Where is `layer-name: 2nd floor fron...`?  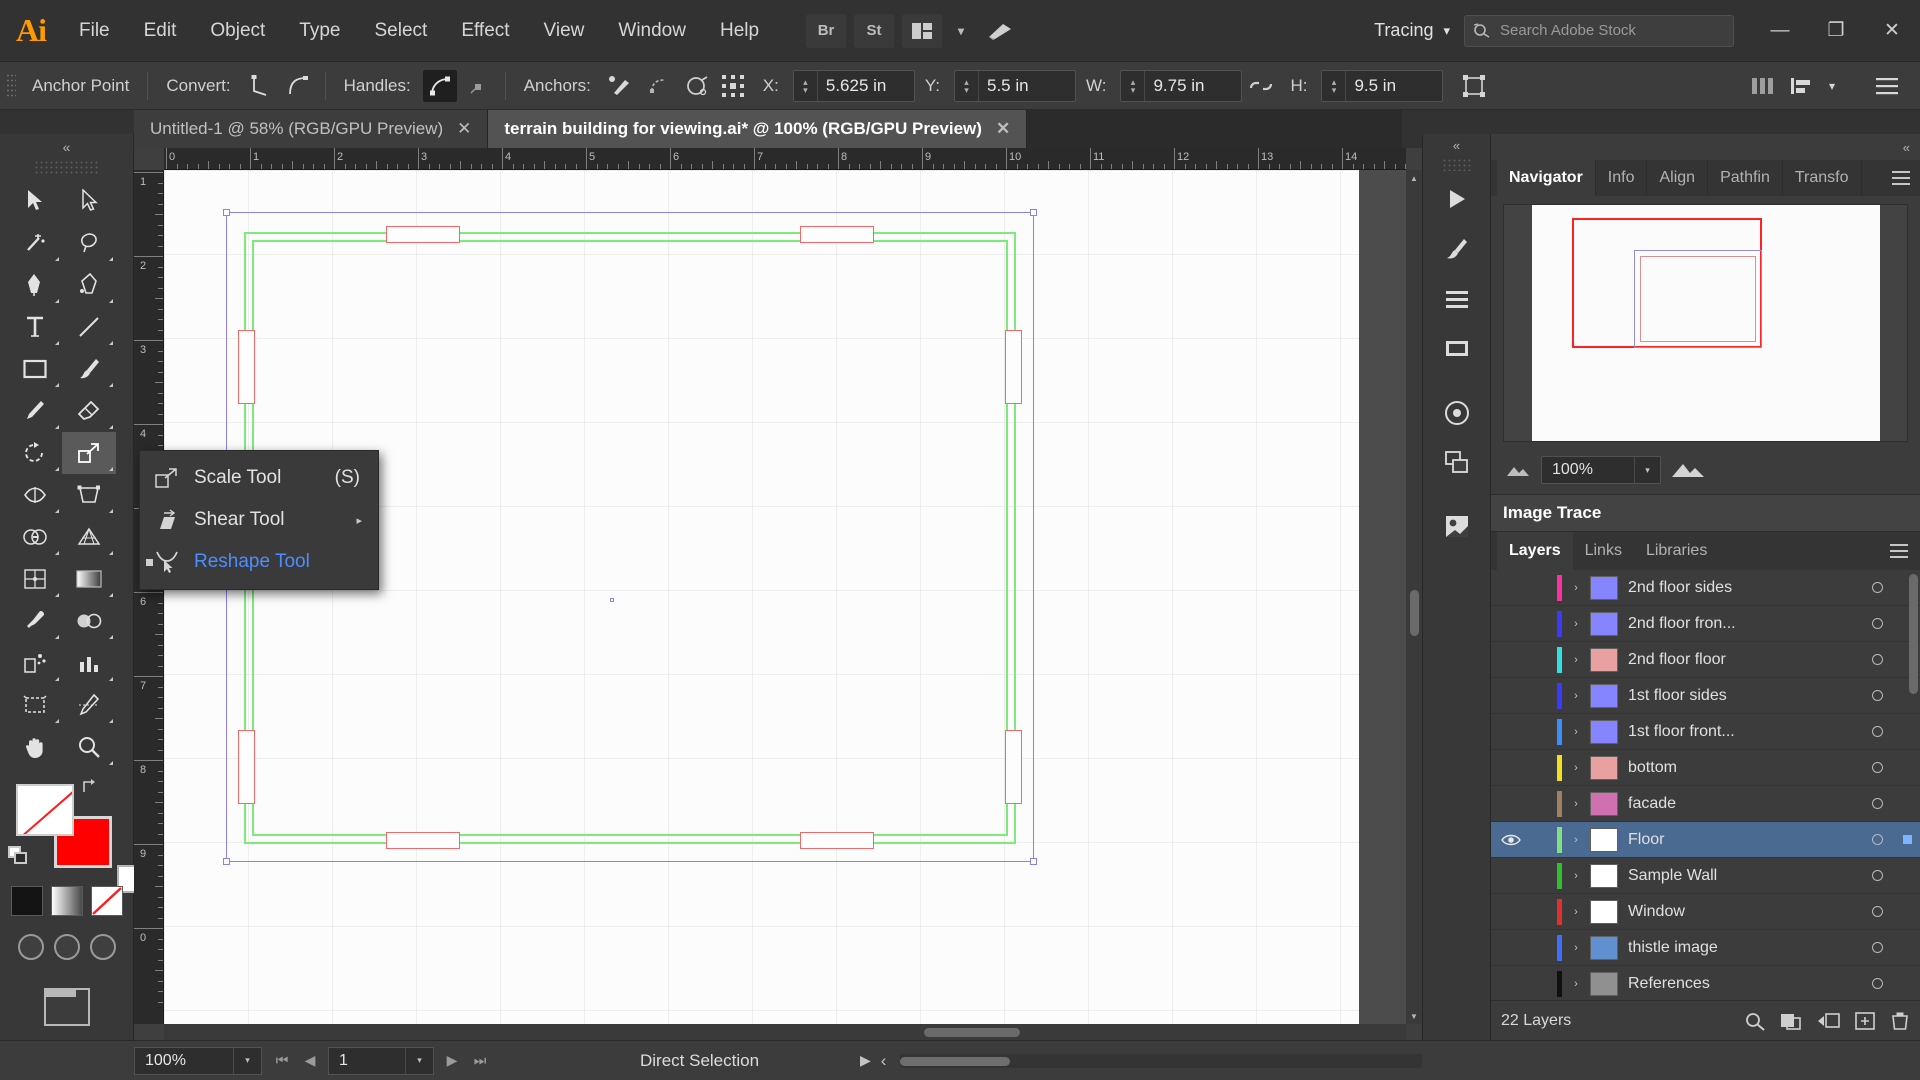
layer-name: 2nd floor fron... is located at coordinates (1744, 624).